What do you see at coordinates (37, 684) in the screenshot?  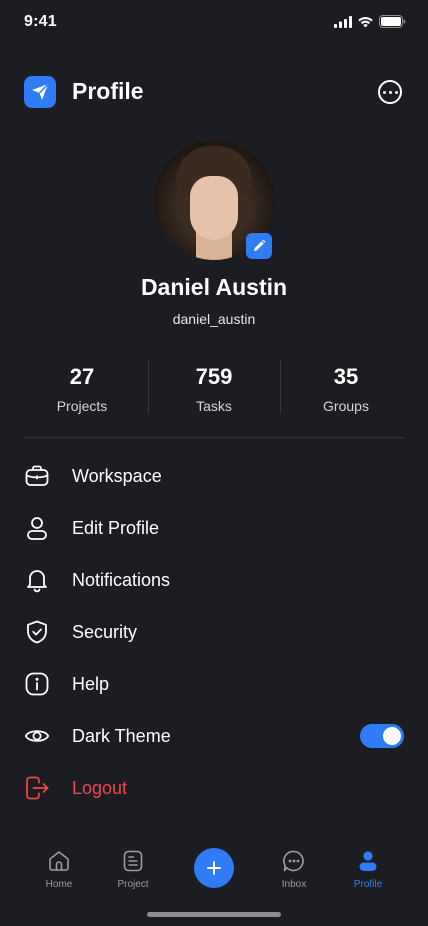 I see `info-icon` at bounding box center [37, 684].